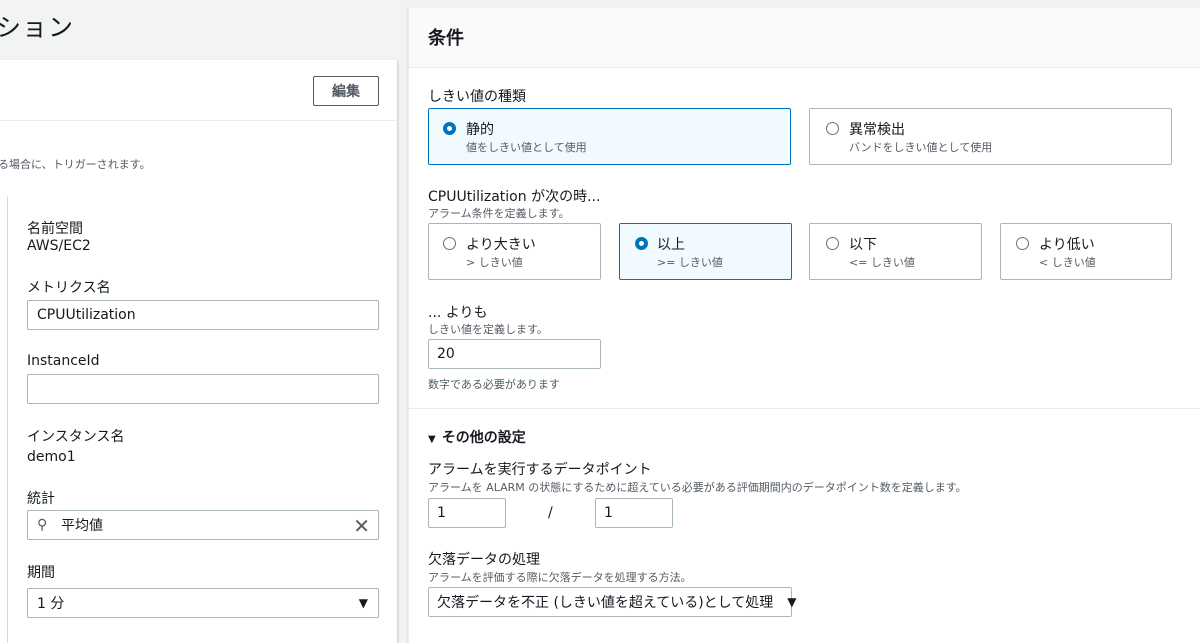  What do you see at coordinates (690, 262) in the screenshot?
I see `tile-desc: >= しきい値` at bounding box center [690, 262].